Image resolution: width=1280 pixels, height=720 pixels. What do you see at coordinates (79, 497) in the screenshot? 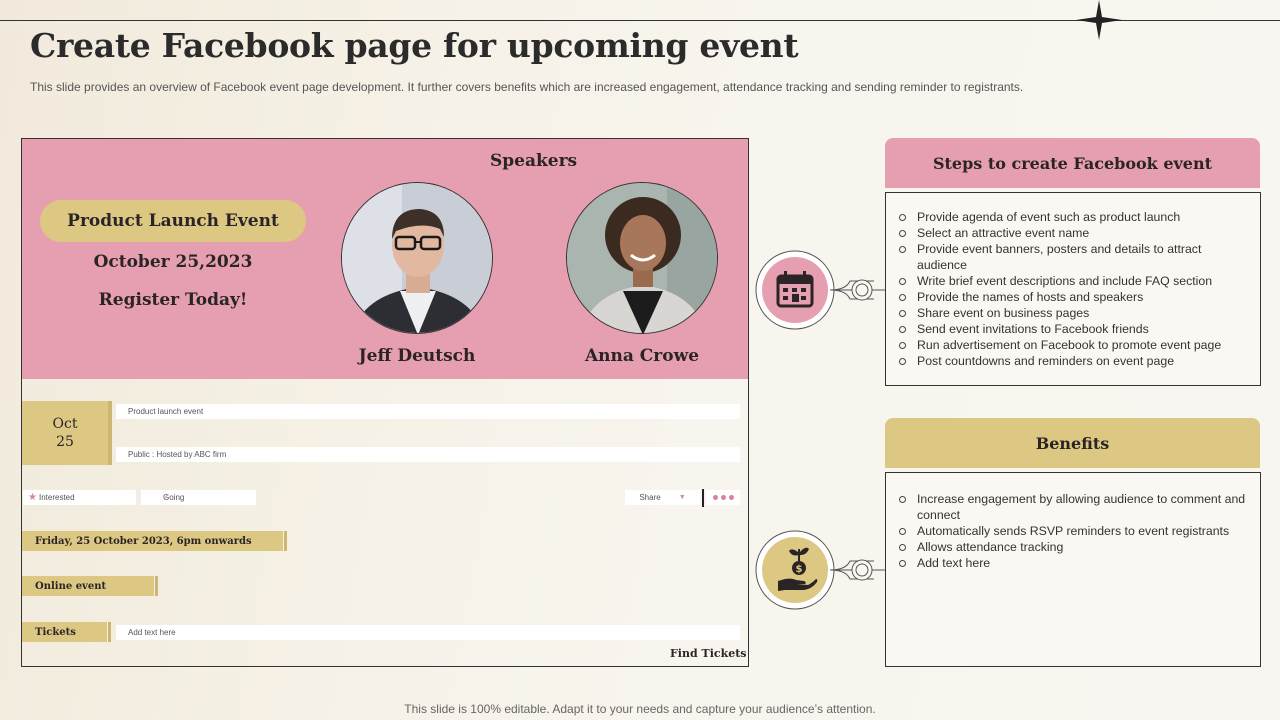
I see `interested-button: ★ Interested` at bounding box center [79, 497].